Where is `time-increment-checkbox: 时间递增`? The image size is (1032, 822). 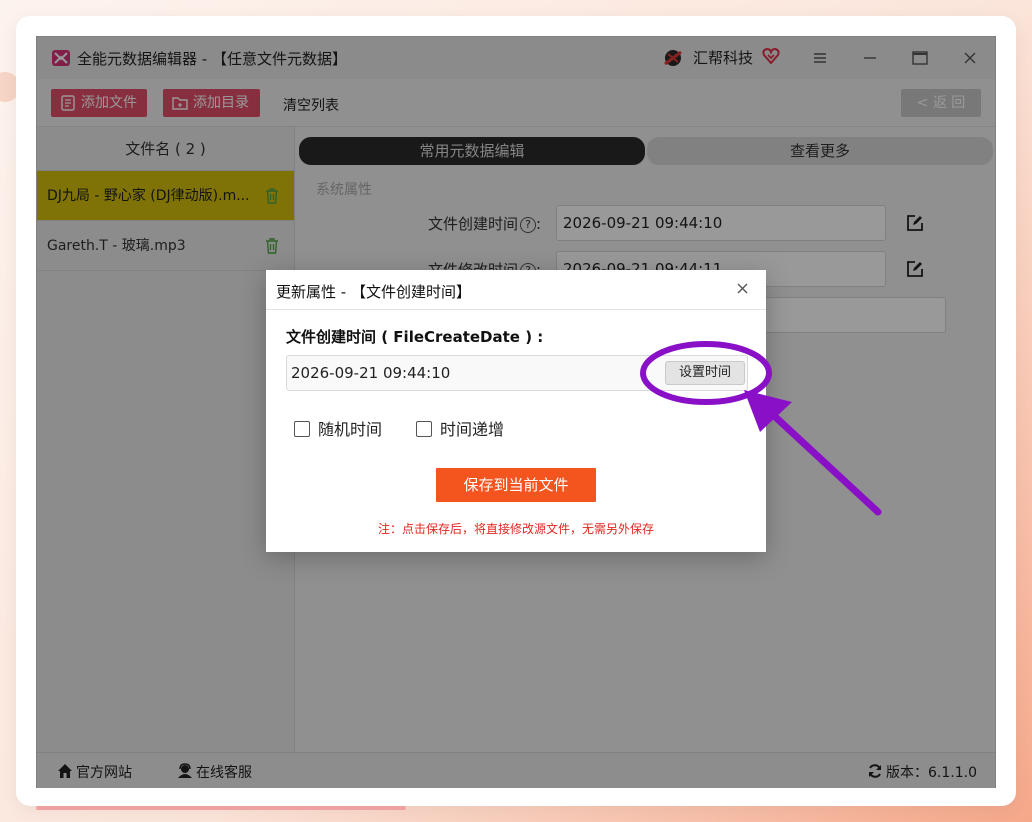 time-increment-checkbox: 时间递增 is located at coordinates (460, 428).